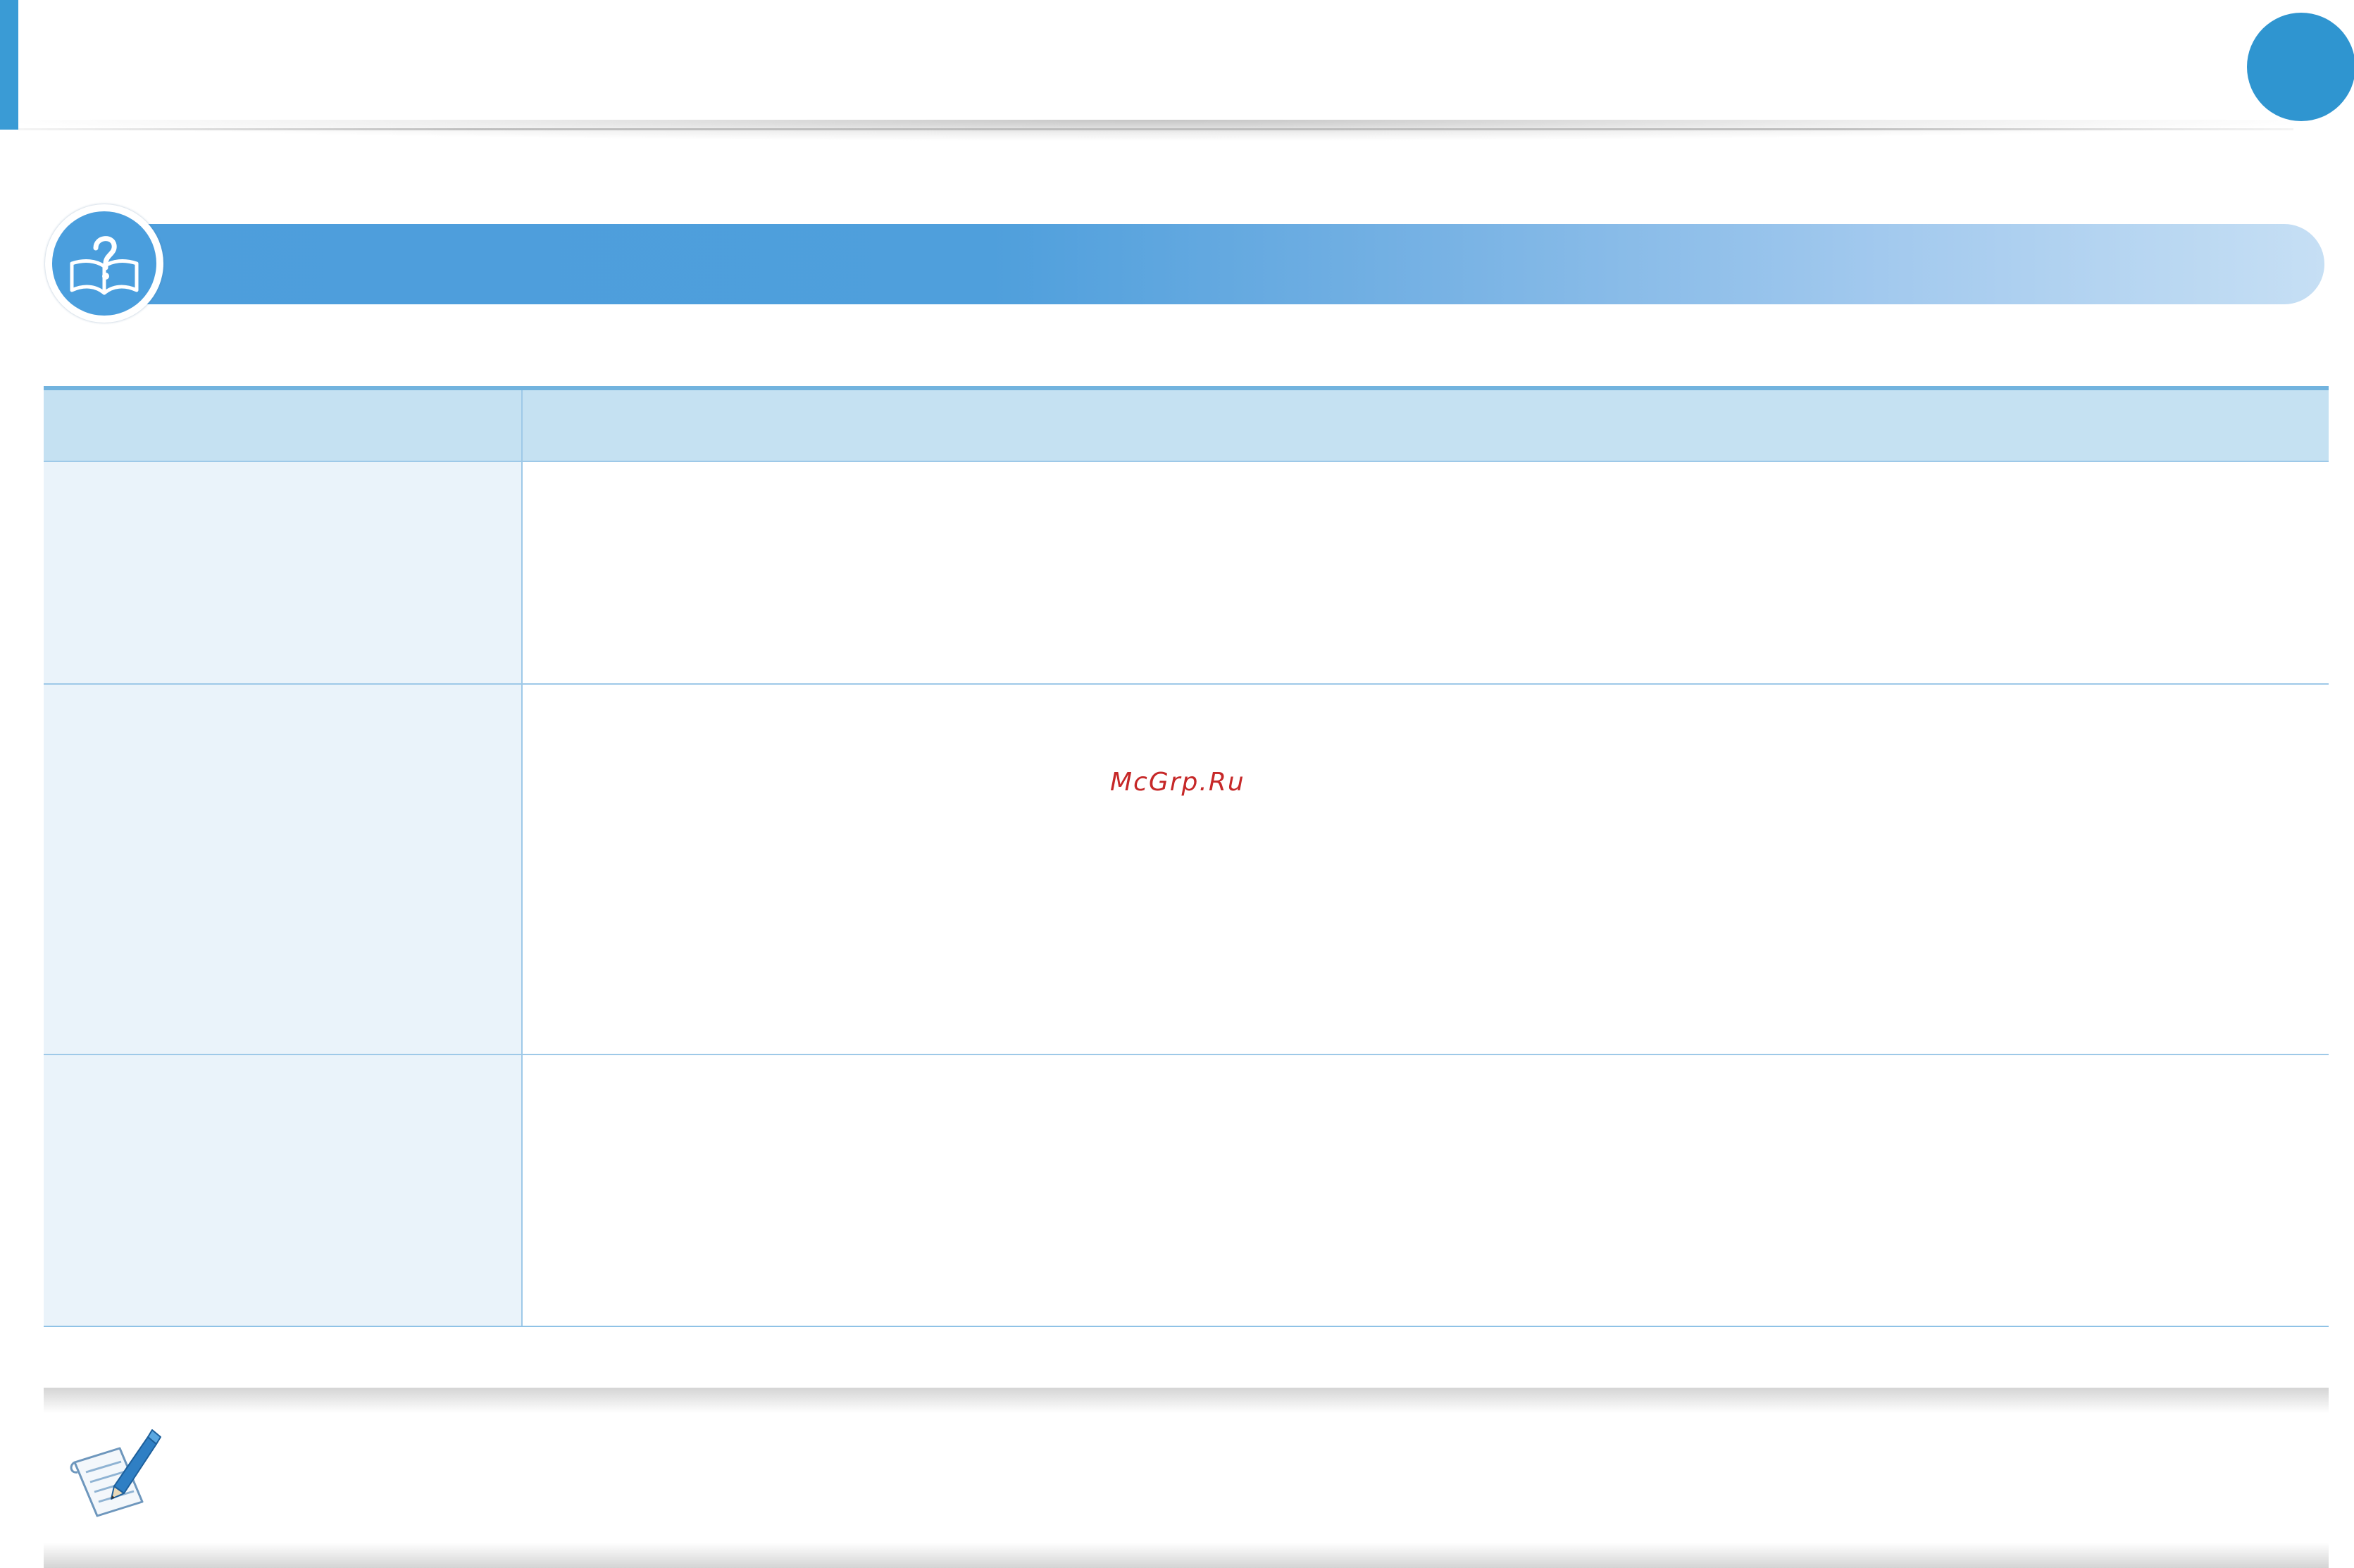 Image resolution: width=2354 pixels, height=1568 pixels. Describe the element at coordinates (2300, 67) in the screenshot. I see `page-marker-circle` at that location.